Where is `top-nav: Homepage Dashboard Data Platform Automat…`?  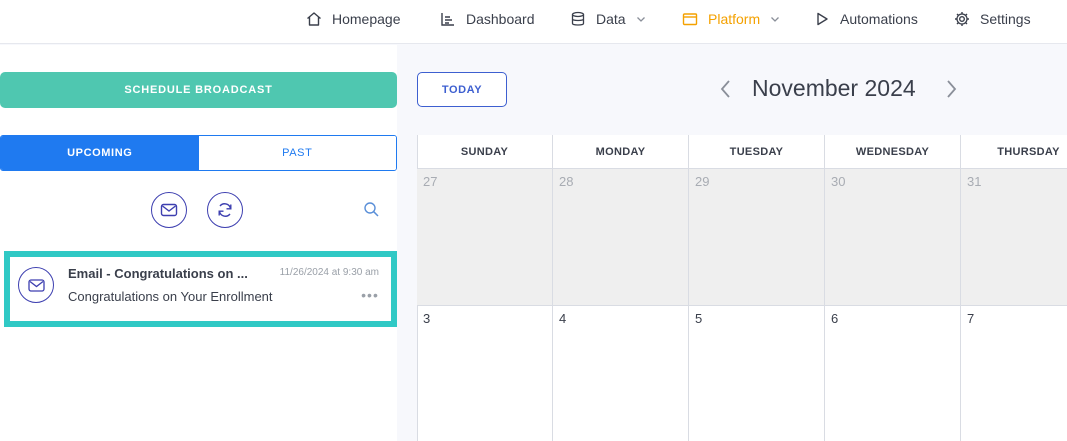 top-nav: Homepage Dashboard Data Platform Automat… is located at coordinates (533, 22).